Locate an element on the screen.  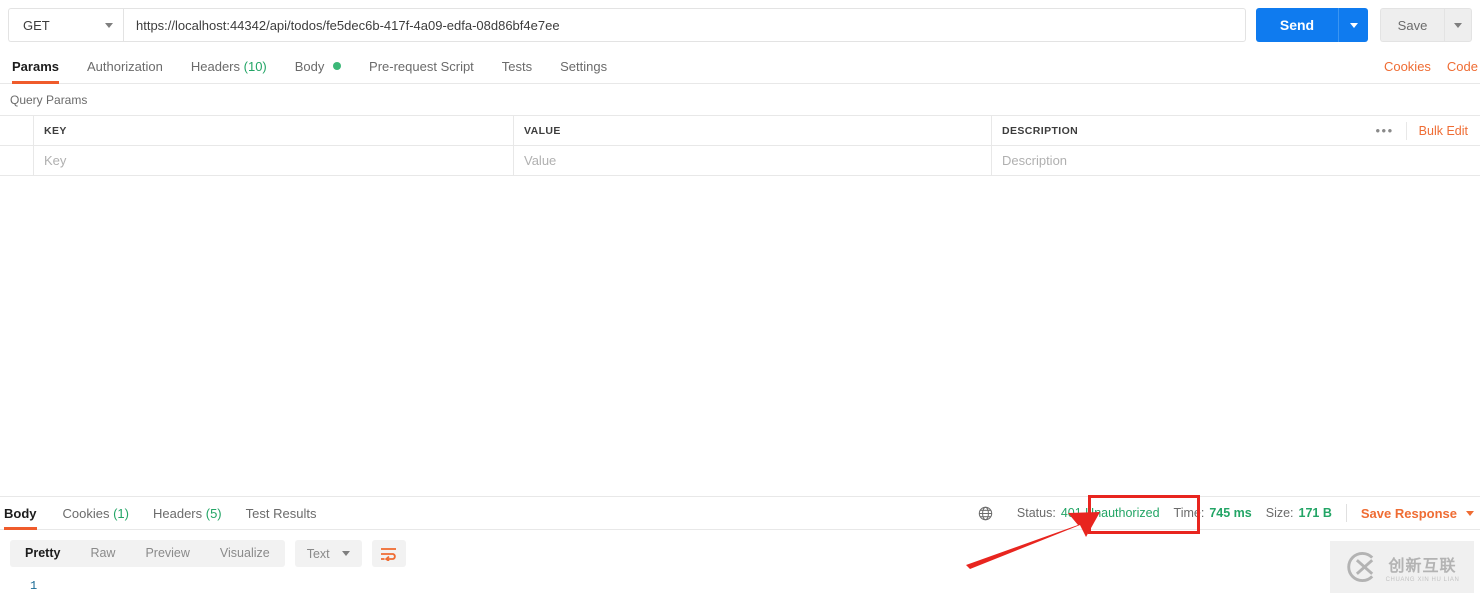
query-params-title: Query Params is located at coordinates (49, 100).